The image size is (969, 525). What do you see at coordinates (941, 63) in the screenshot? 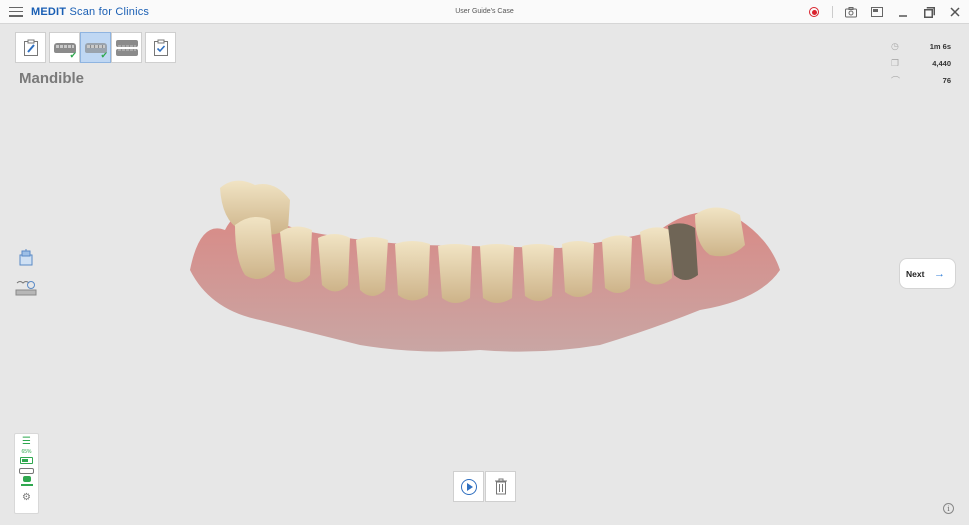
I see `stat-frames-value: 4,440` at bounding box center [941, 63].